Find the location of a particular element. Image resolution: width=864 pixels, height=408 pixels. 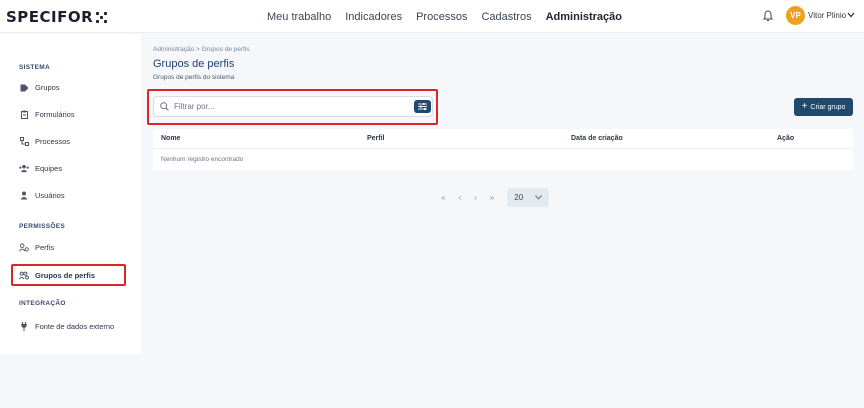

logo-text: SPECIFOR is located at coordinates (50, 17).